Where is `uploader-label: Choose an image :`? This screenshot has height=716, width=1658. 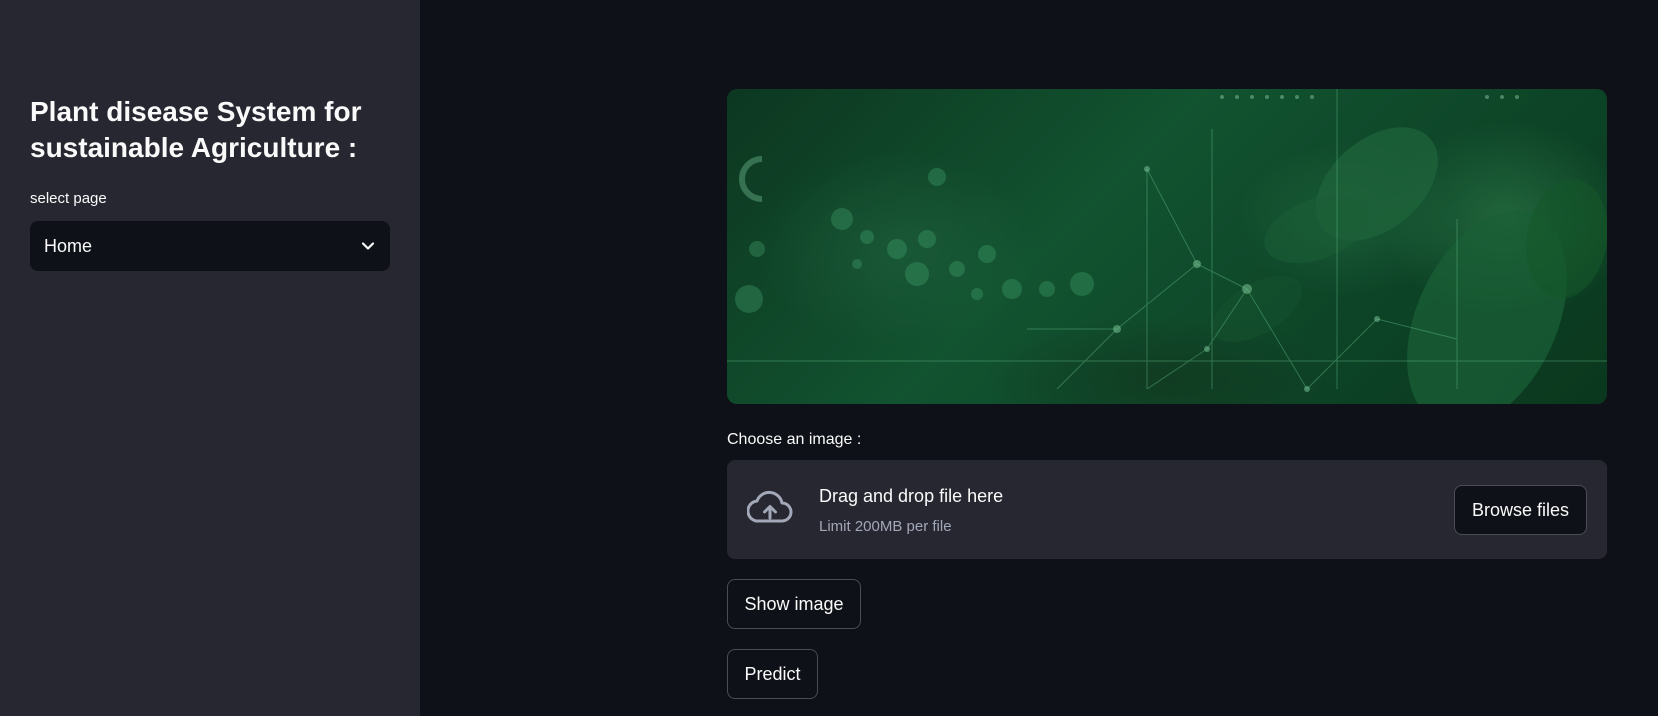 uploader-label: Choose an image : is located at coordinates (794, 439).